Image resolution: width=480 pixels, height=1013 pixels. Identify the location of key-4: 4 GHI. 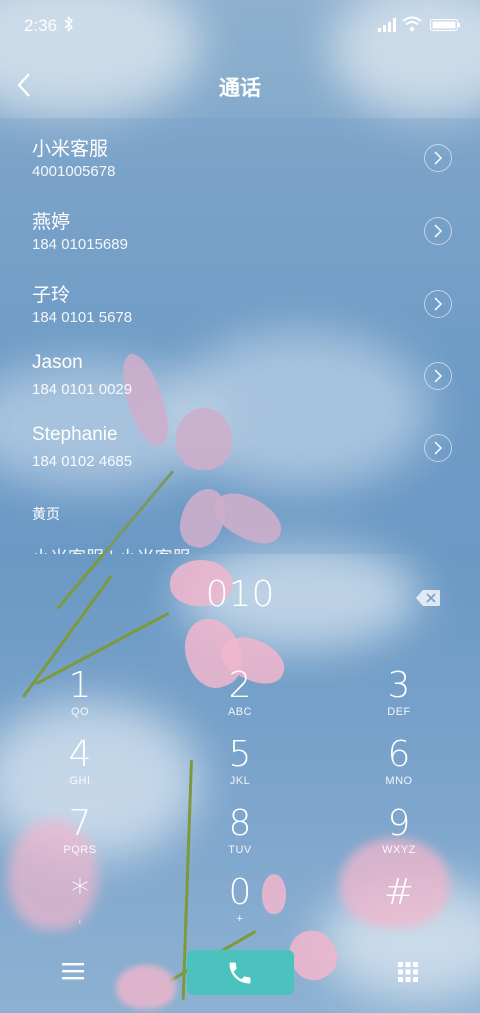
(80, 768).